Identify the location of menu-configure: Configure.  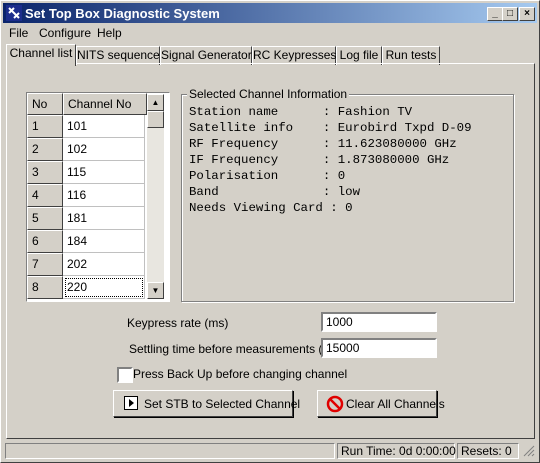
(65, 33).